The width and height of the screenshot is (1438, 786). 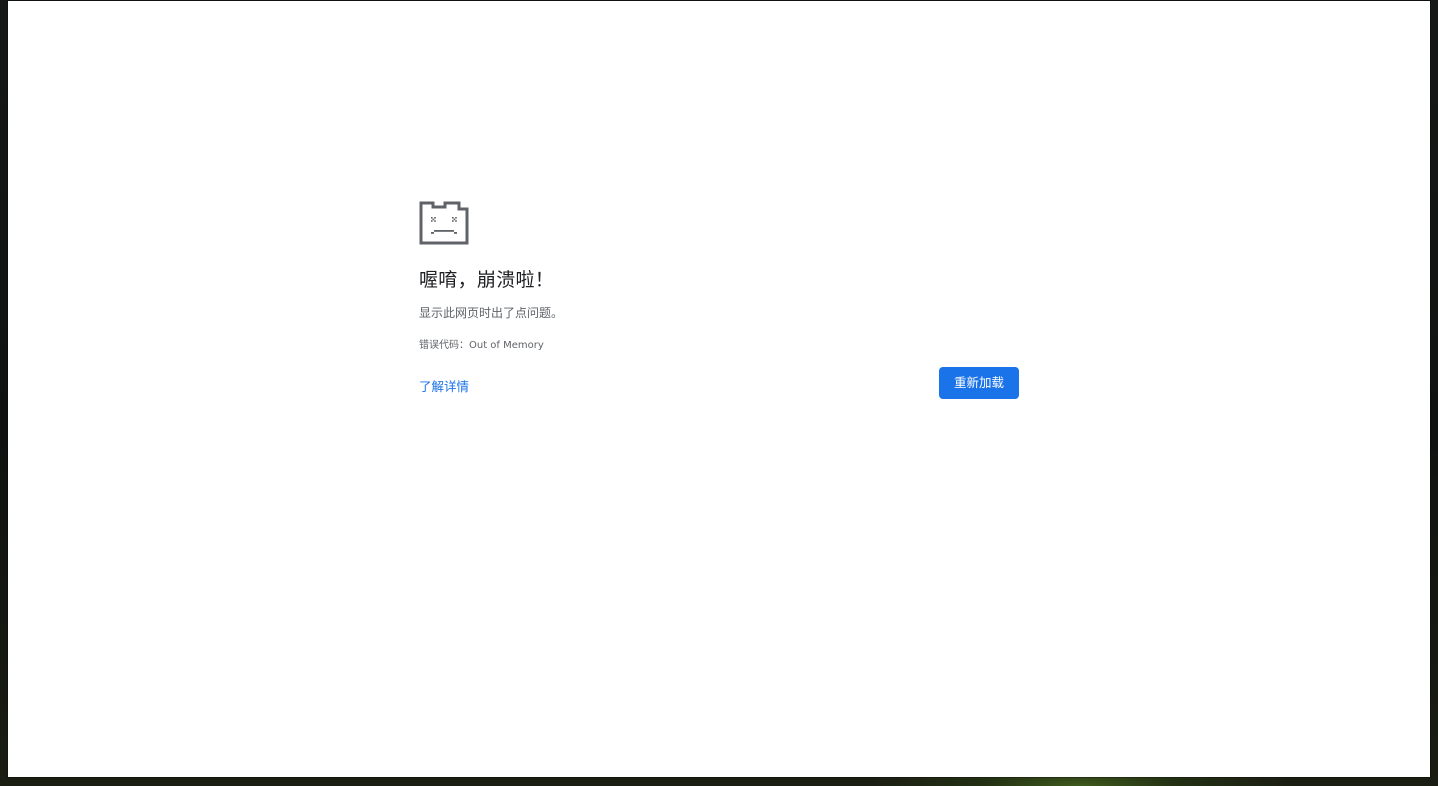 What do you see at coordinates (491, 313) in the screenshot?
I see `error-message: 显示此网页时出了点问题。` at bounding box center [491, 313].